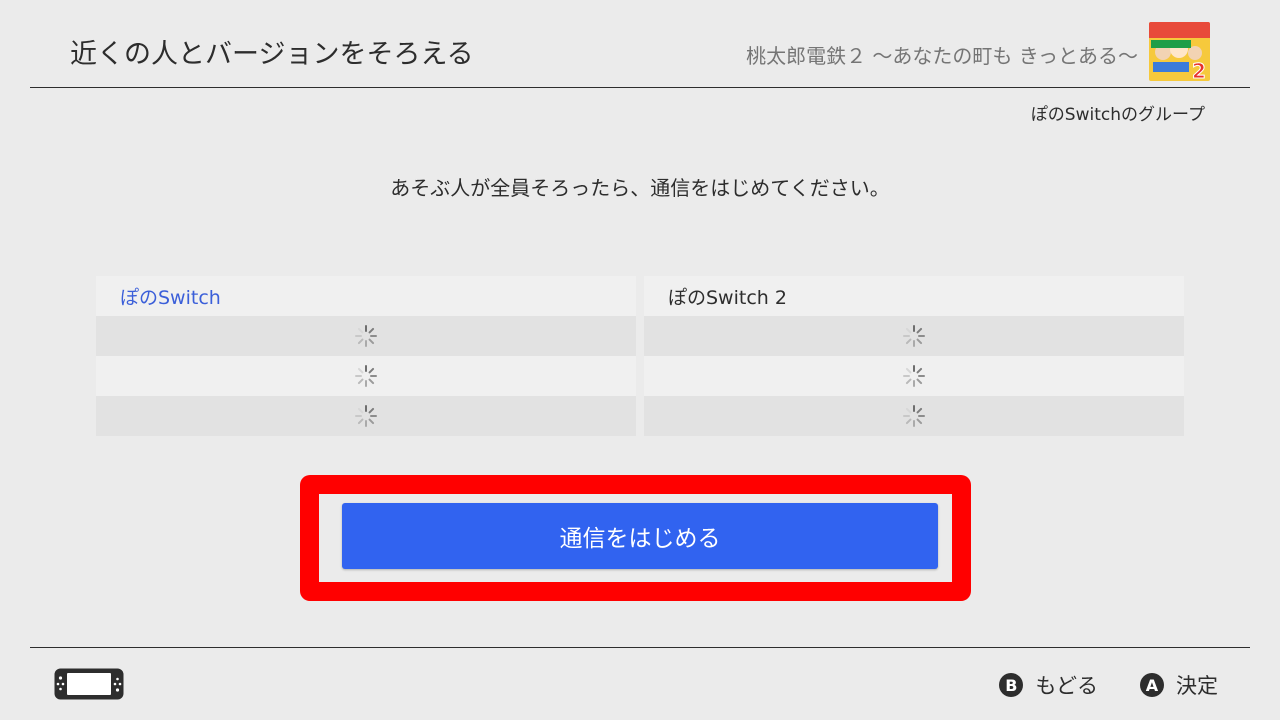  Describe the element at coordinates (942, 56) in the screenshot. I see `game-title: 桃太郎電鉄２ 〜あなたの町も きっとある〜` at that location.